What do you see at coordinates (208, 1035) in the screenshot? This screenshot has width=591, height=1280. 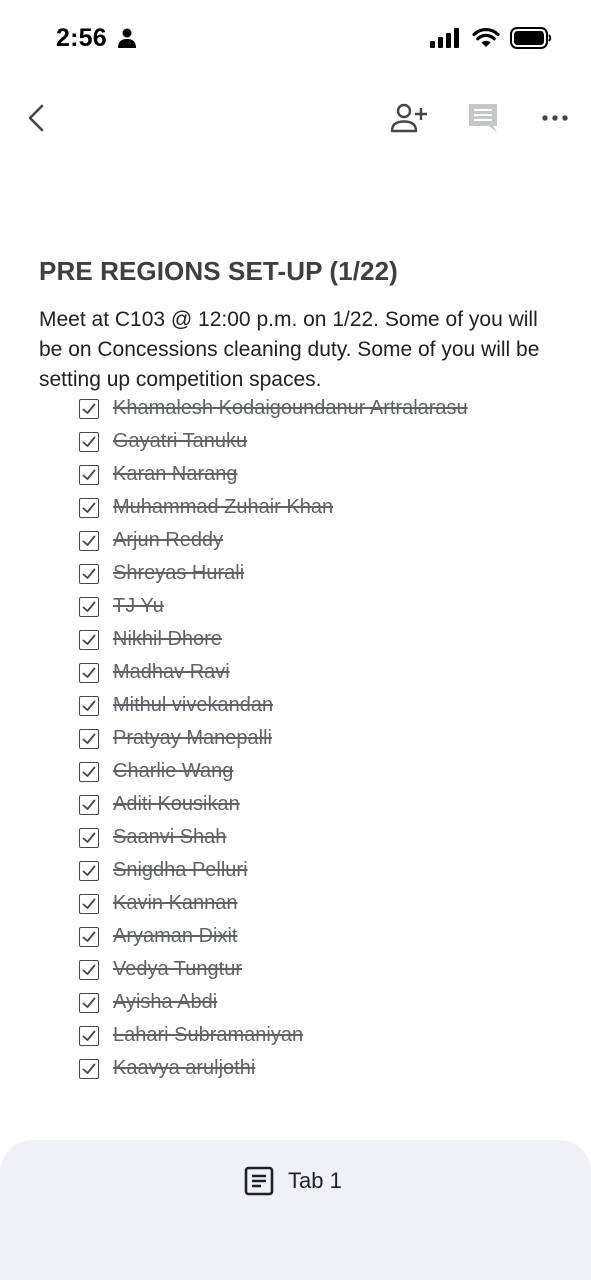 I see `checklist-item-label: Lahari Subramaniyan` at bounding box center [208, 1035].